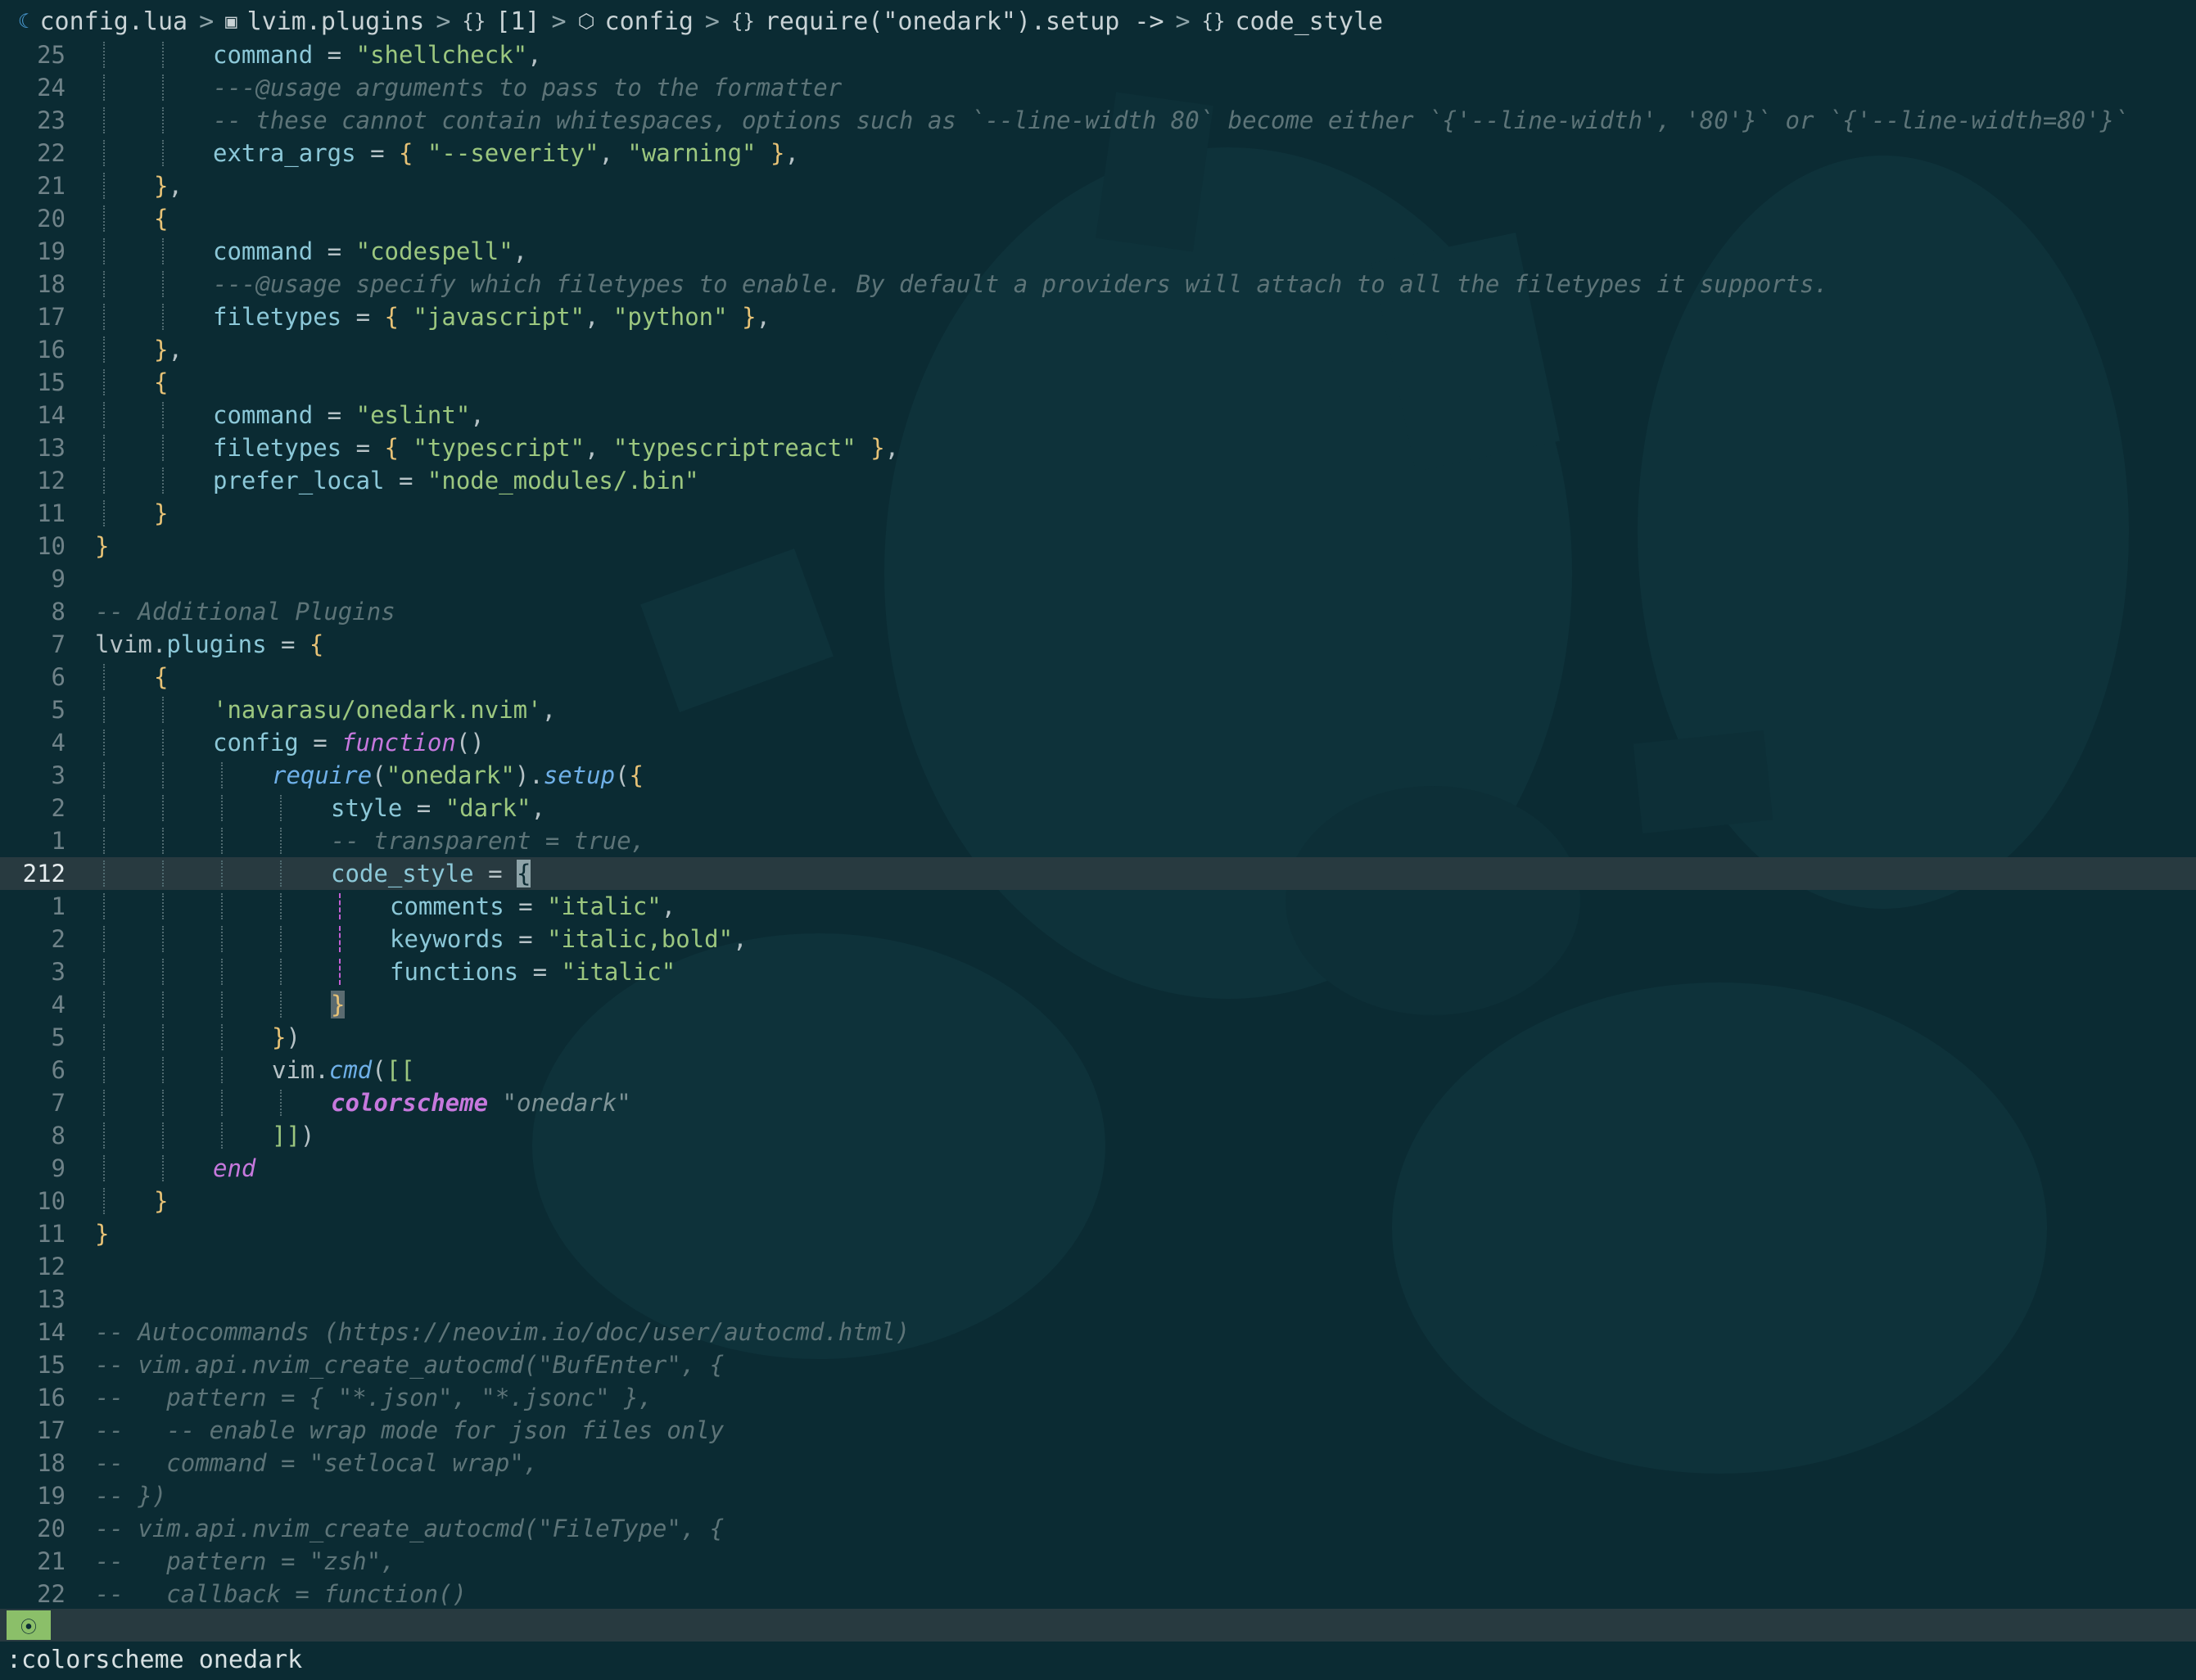 Image resolution: width=2196 pixels, height=1680 pixels. Describe the element at coordinates (1098, 218) in the screenshot. I see `code-line: 20 {` at that location.